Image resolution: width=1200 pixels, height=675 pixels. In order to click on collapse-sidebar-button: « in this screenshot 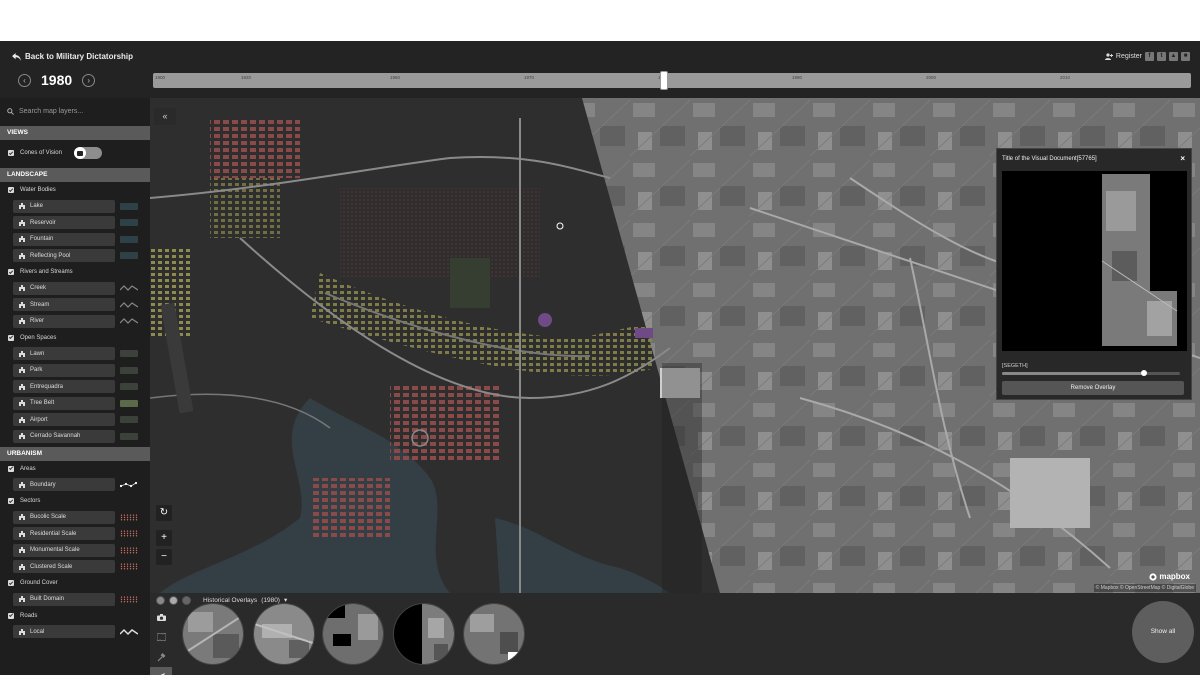, I will do `click(165, 116)`.